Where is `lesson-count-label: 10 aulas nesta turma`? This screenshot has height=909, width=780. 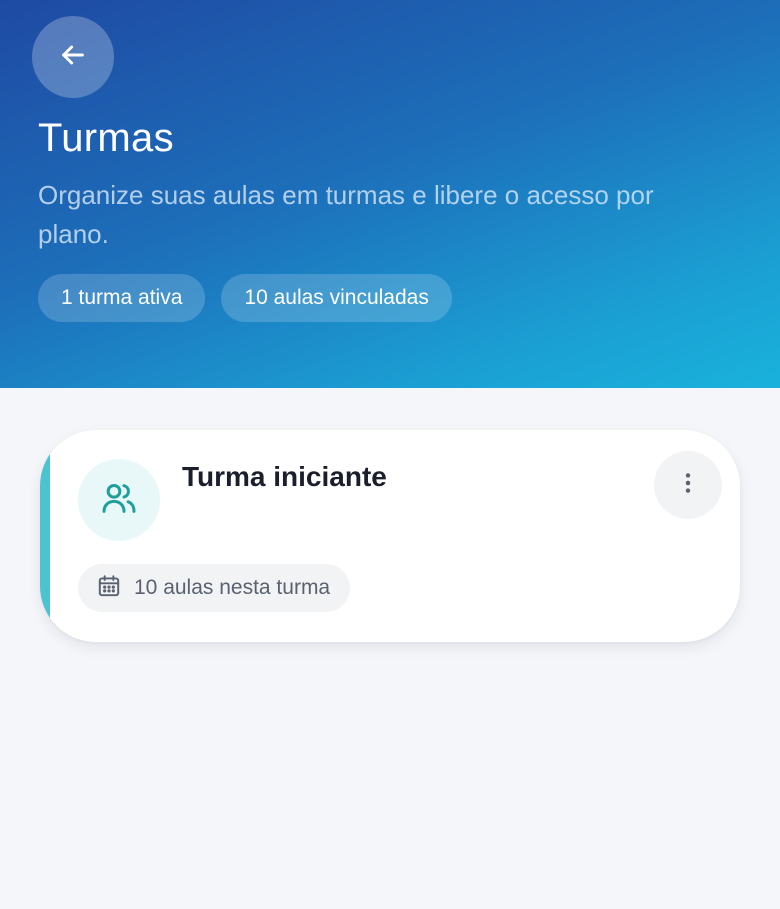
lesson-count-label: 10 aulas nesta turma is located at coordinates (232, 587).